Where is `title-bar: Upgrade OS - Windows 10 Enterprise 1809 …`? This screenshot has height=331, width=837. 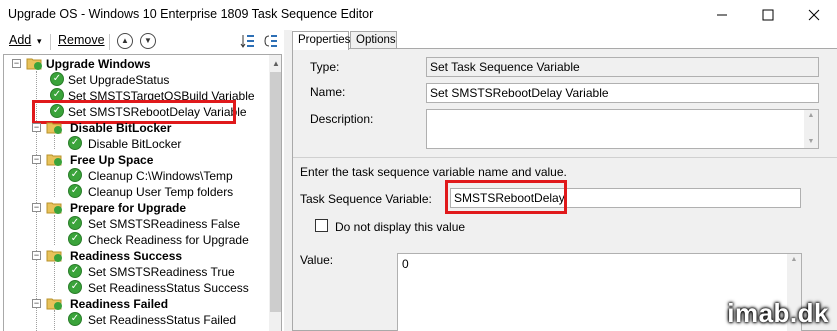
title-bar: Upgrade OS - Windows 10 Enterprise 1809 … is located at coordinates (418, 15).